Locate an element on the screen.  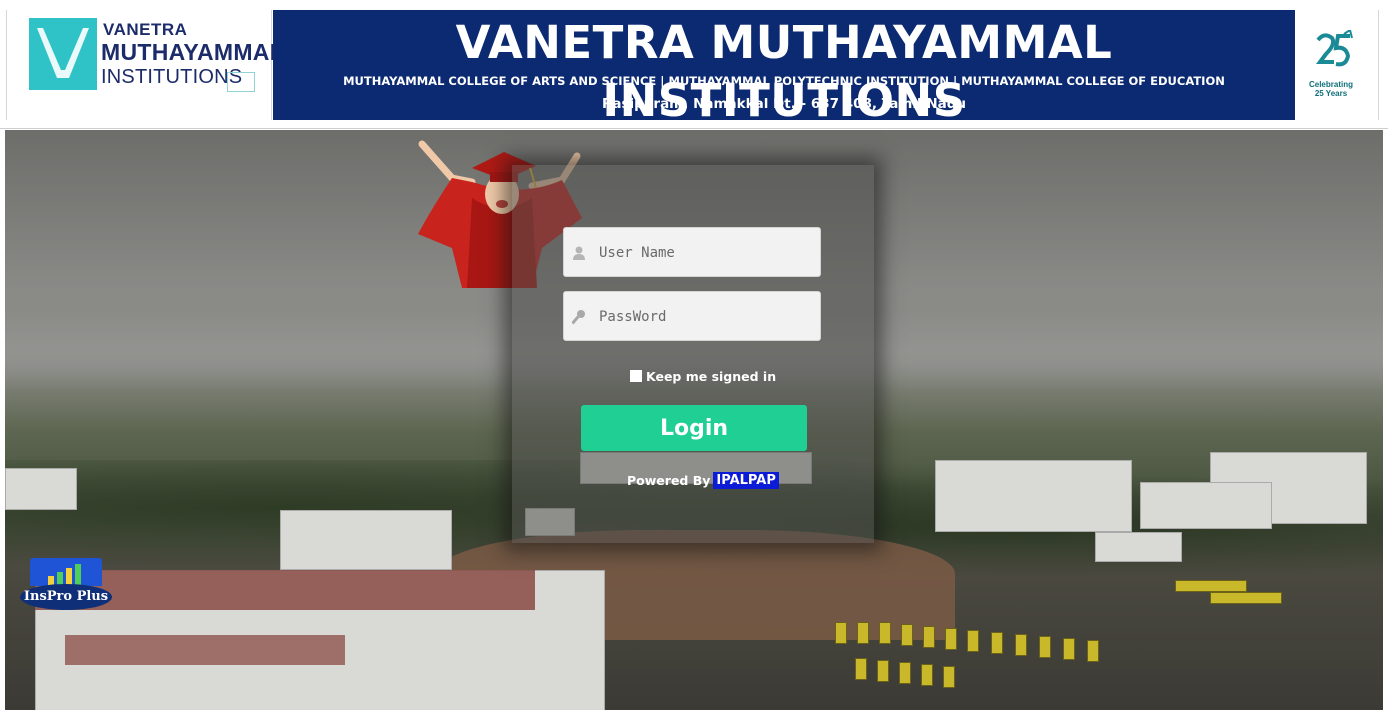
inspro-plus-label: InsPro Plus is located at coordinates (66, 597).